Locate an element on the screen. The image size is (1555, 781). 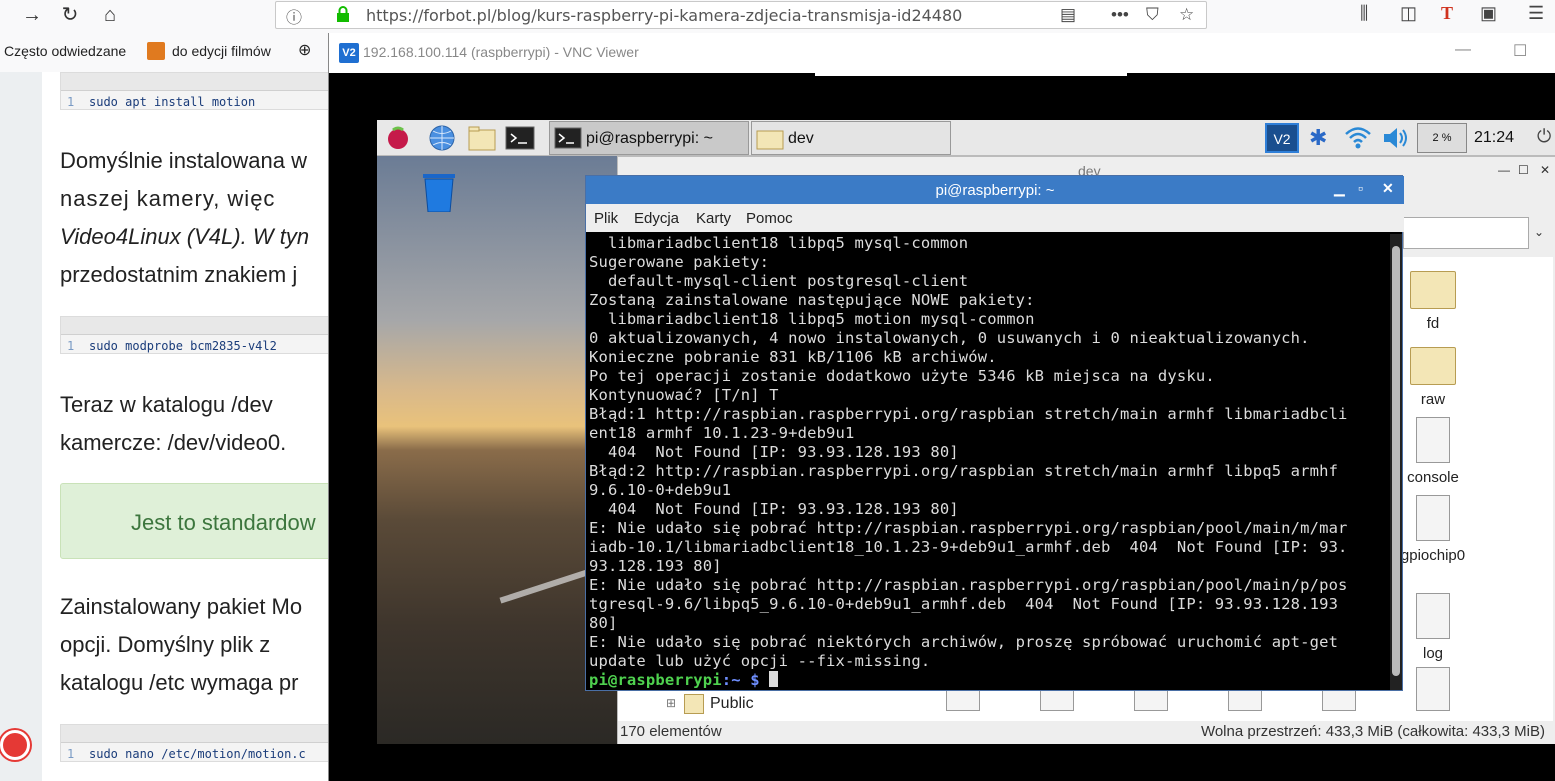
vnc-server-tray-icon: V2 is located at coordinates (1282, 138).